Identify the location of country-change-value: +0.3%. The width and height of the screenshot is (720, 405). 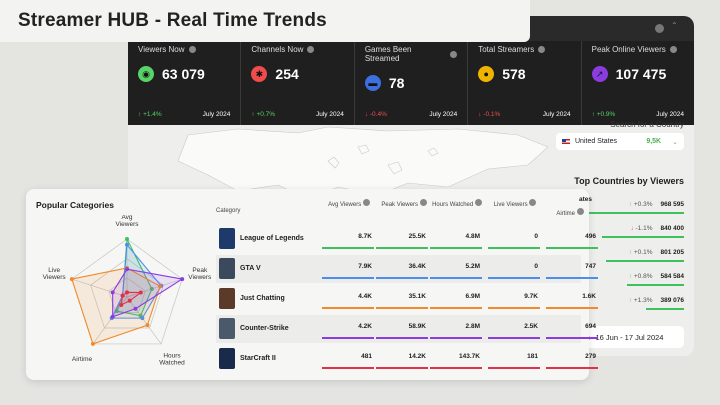
(643, 204).